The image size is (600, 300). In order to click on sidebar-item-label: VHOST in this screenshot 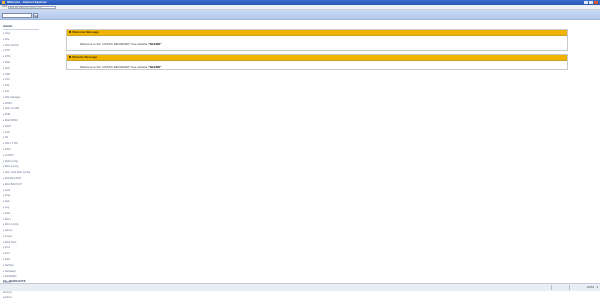, I will do `click(9, 155)`.